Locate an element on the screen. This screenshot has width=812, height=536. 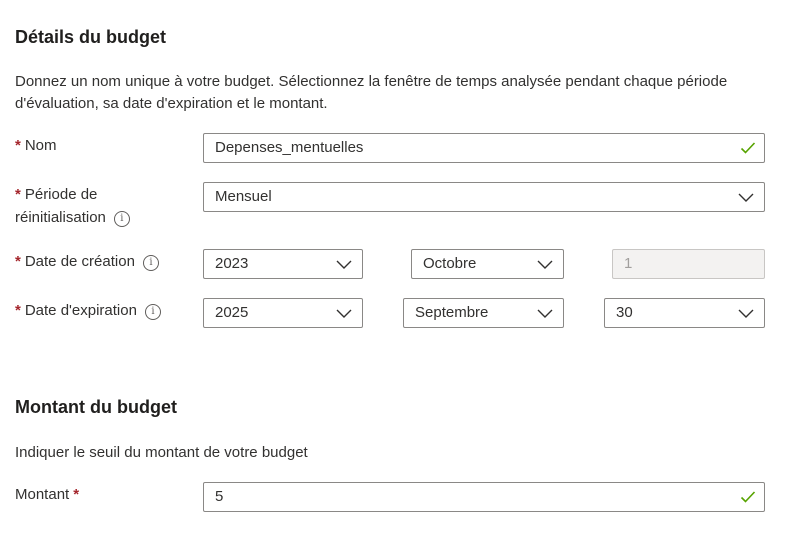
amount-input: 5 is located at coordinates (484, 497).